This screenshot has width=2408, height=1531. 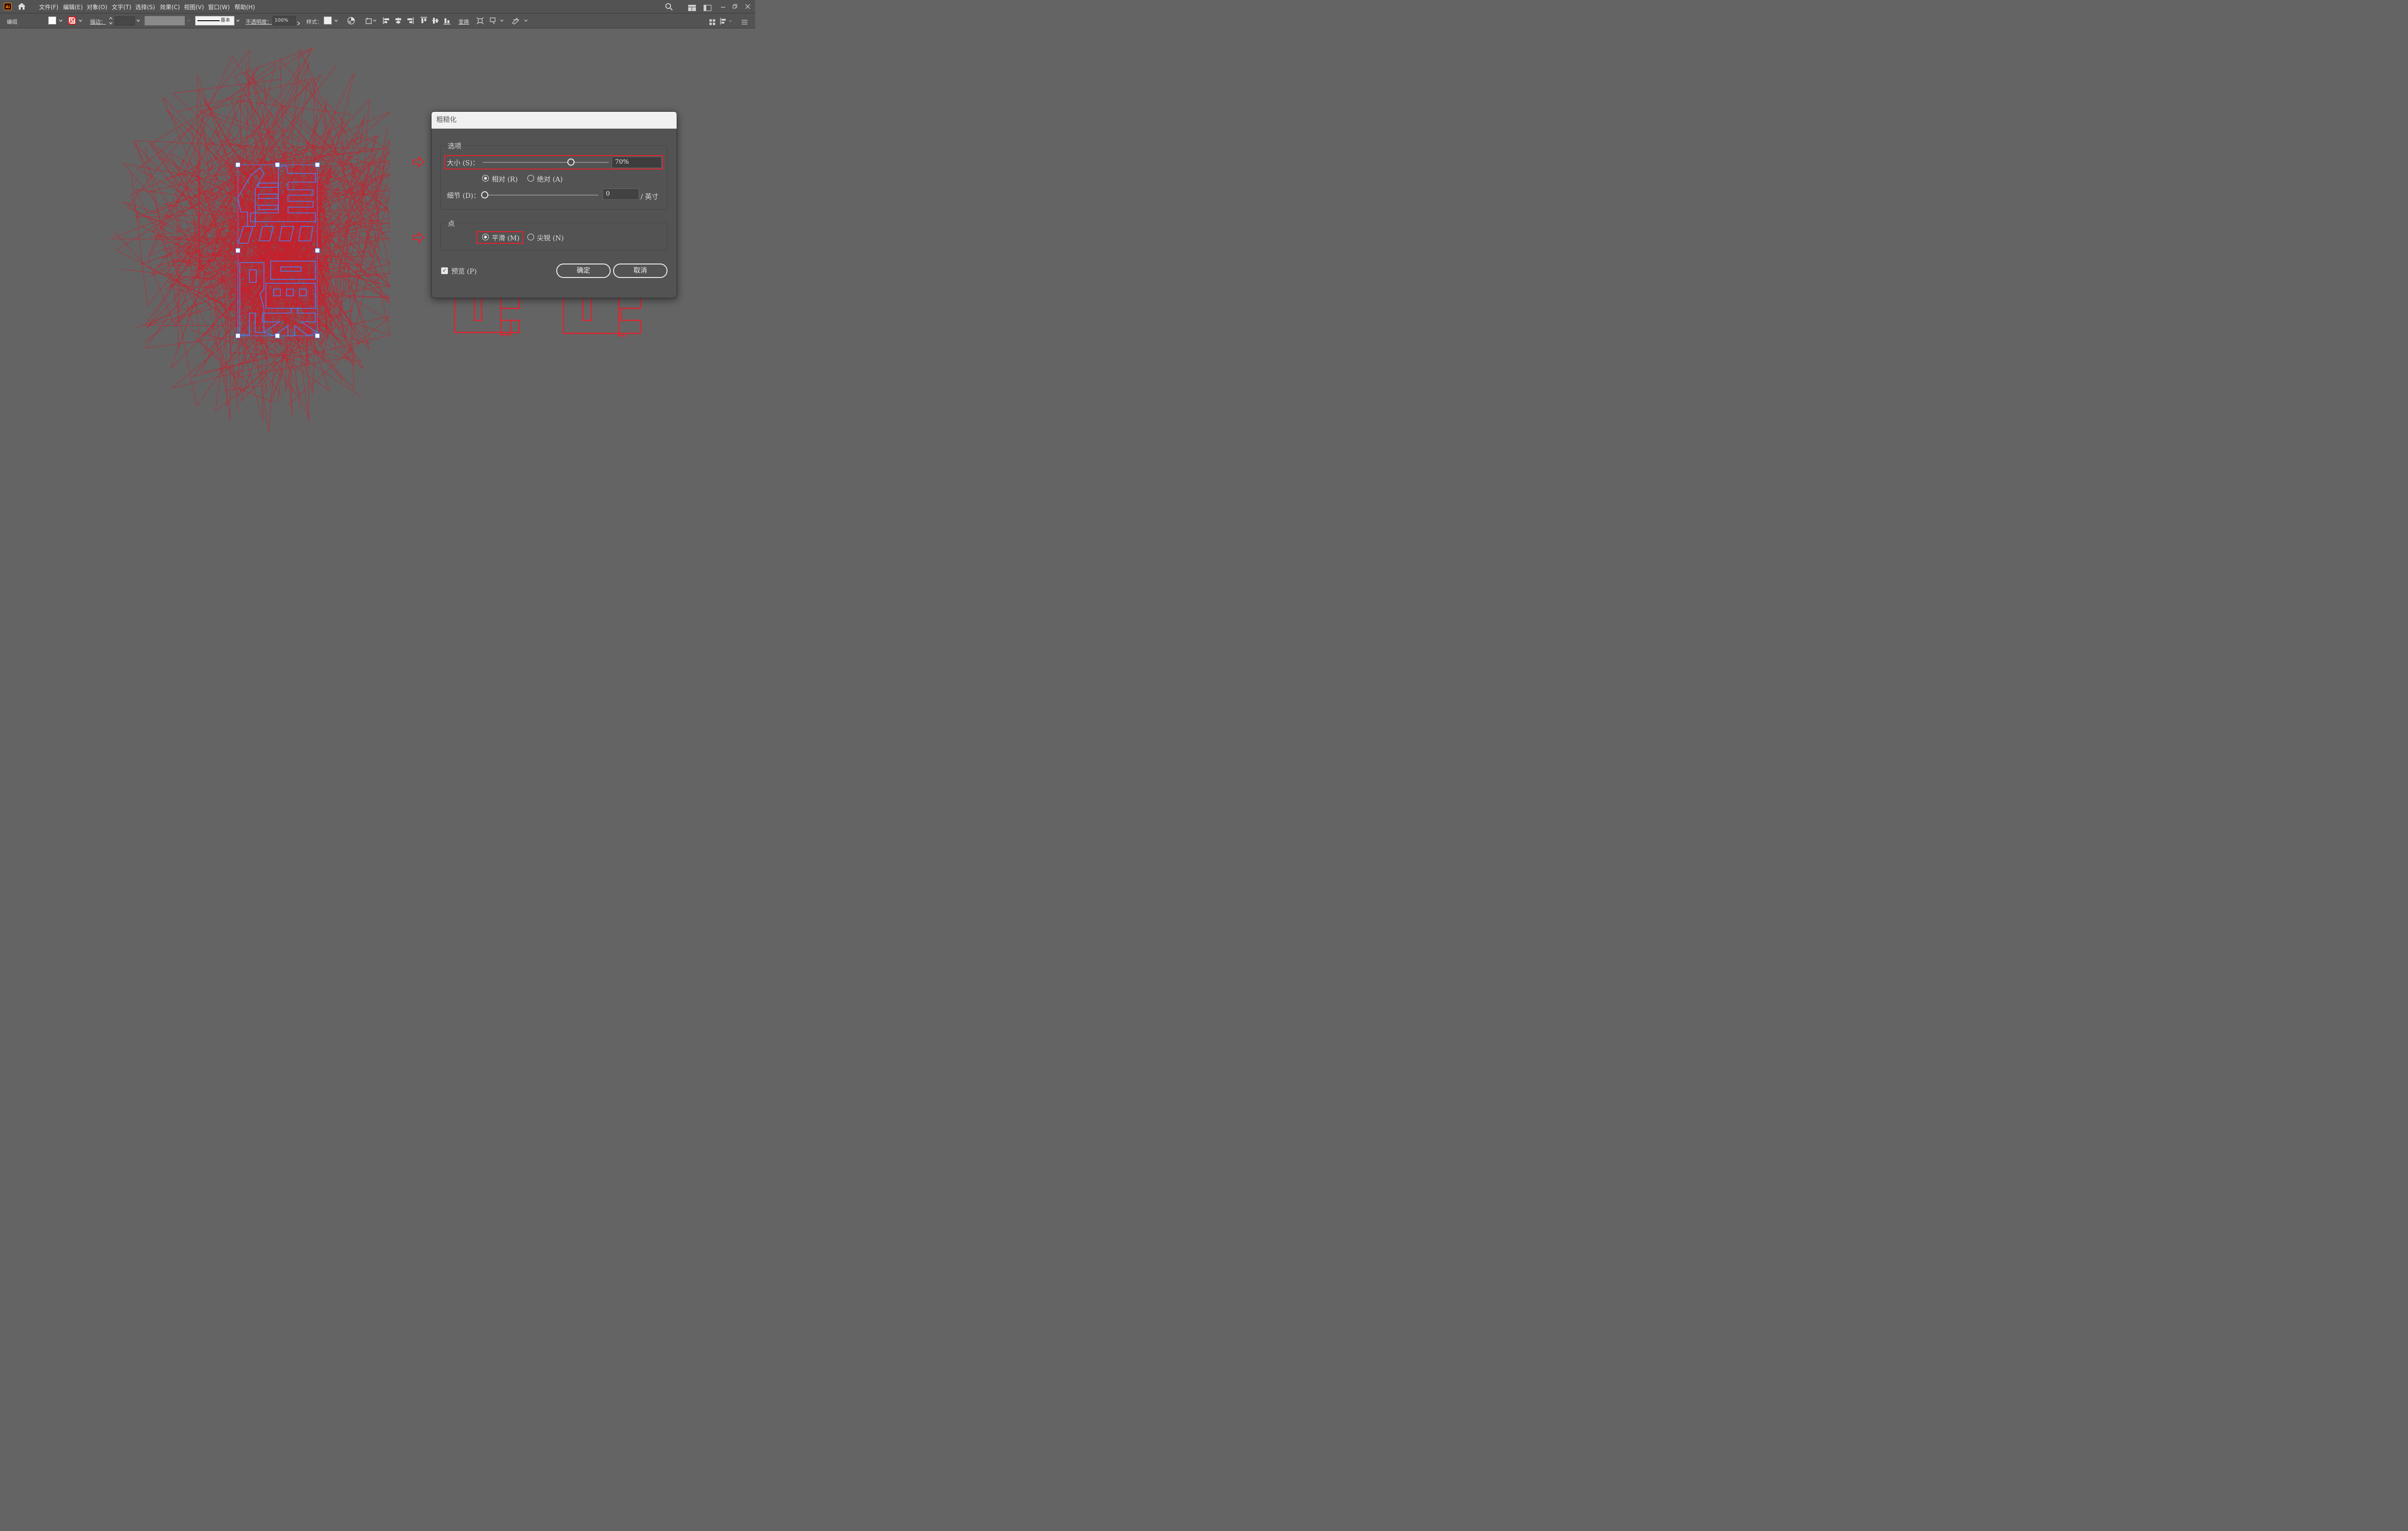 What do you see at coordinates (454, 146) in the screenshot?
I see `options-group-label: 选项` at bounding box center [454, 146].